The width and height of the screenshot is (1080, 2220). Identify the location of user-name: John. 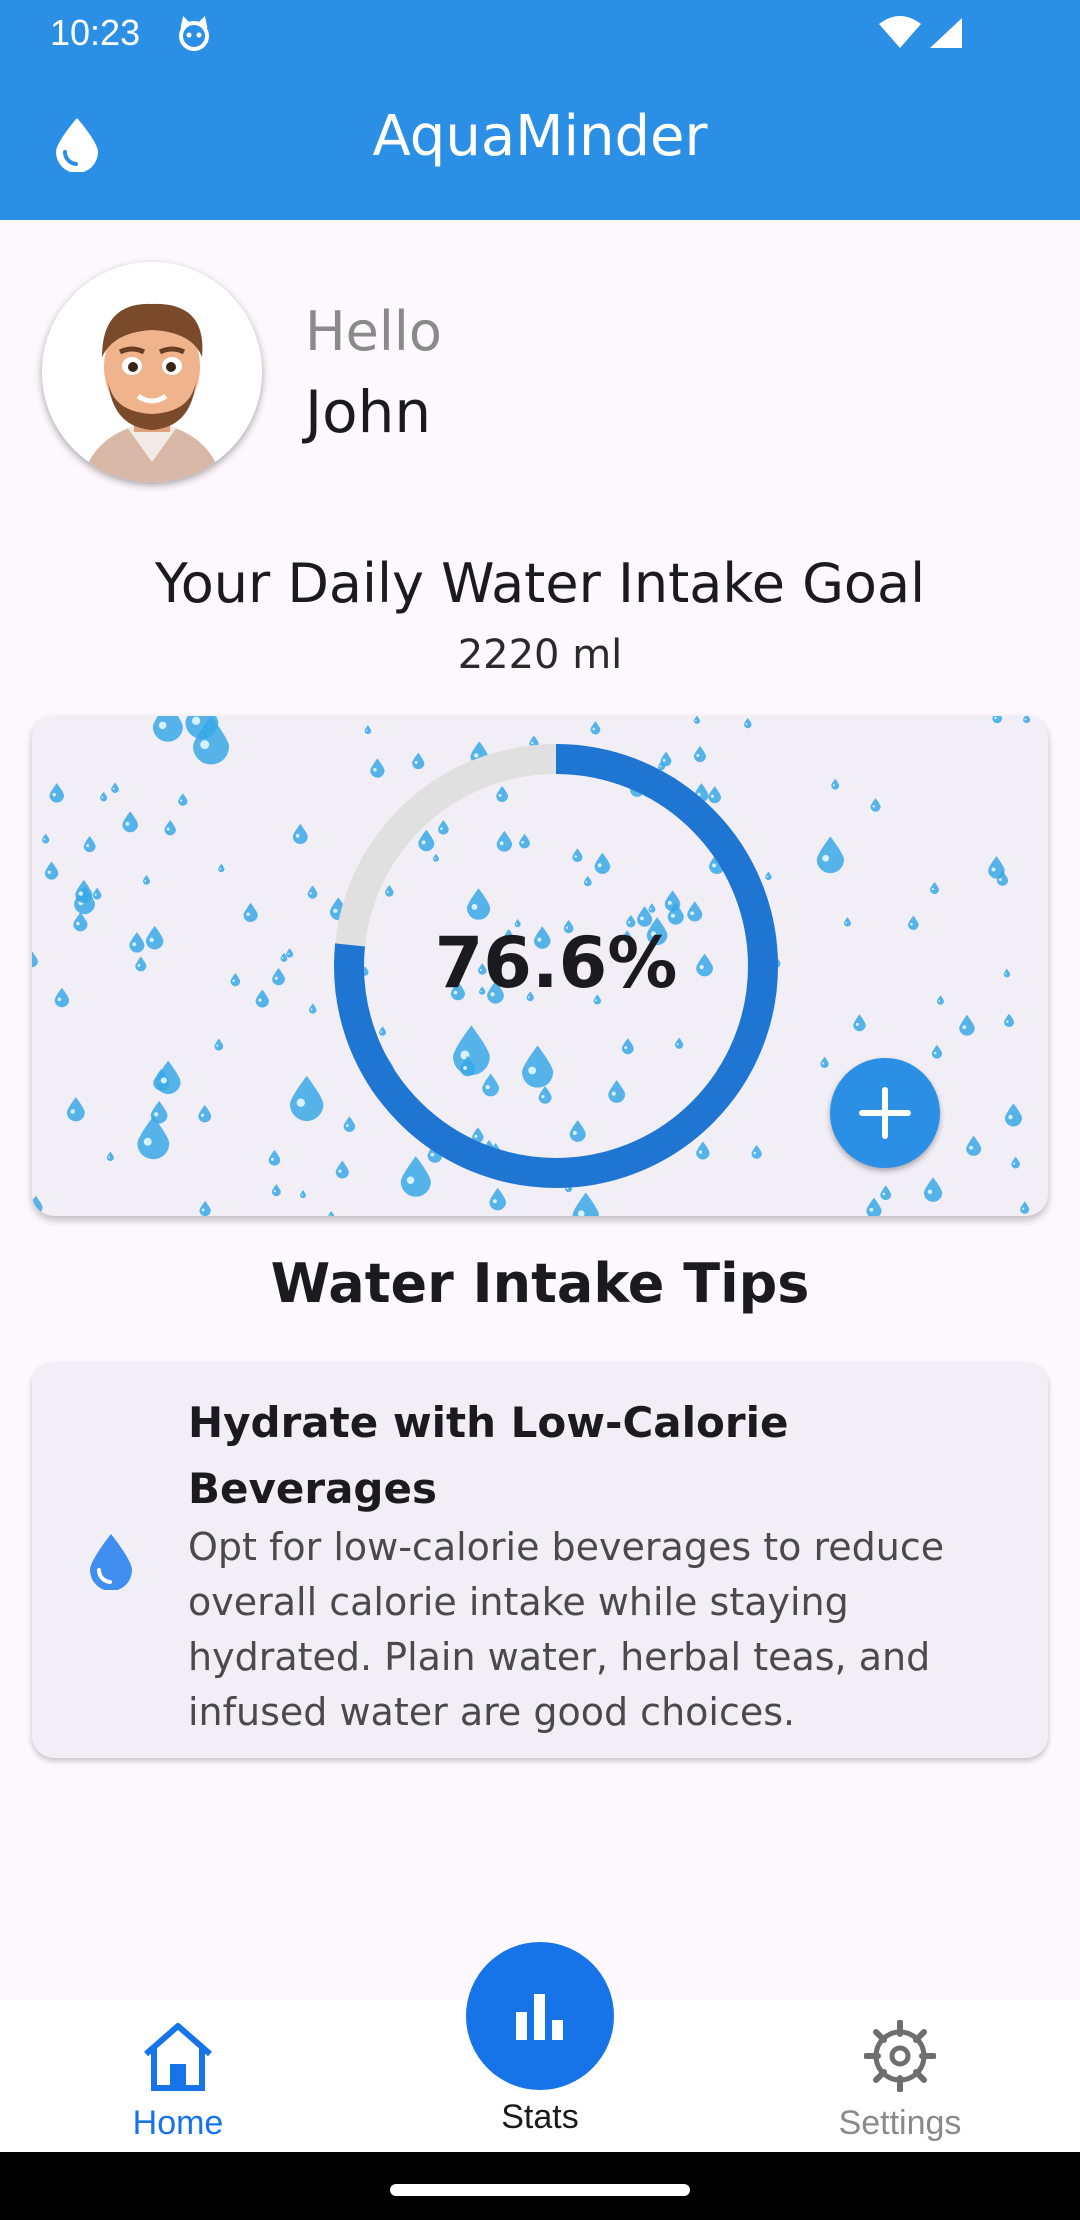
(368, 412).